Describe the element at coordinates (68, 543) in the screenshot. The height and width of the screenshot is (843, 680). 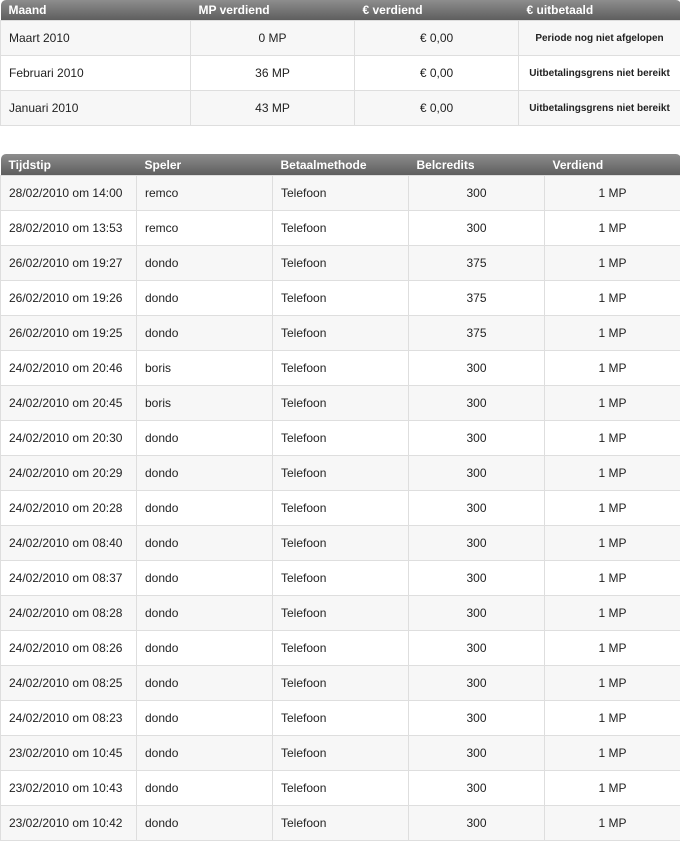
I see `cell-time: 24/02/2010 om 08:40` at that location.